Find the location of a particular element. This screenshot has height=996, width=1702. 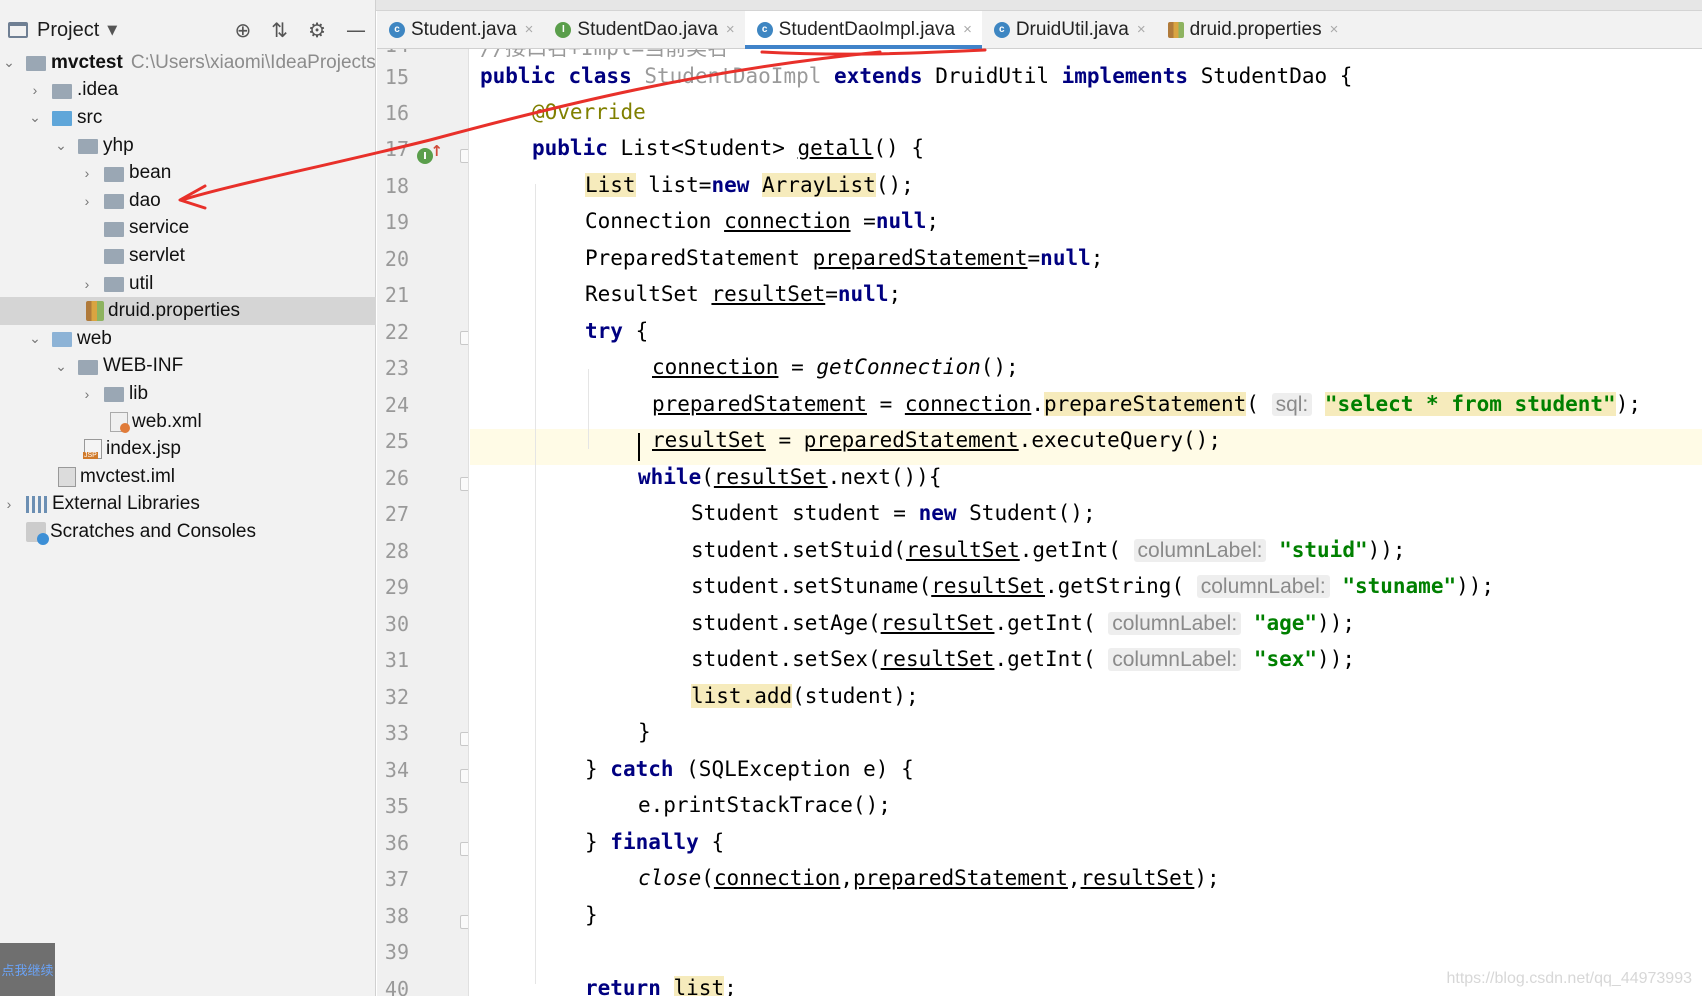

tree-item-idea: › .idea is located at coordinates (188, 91).